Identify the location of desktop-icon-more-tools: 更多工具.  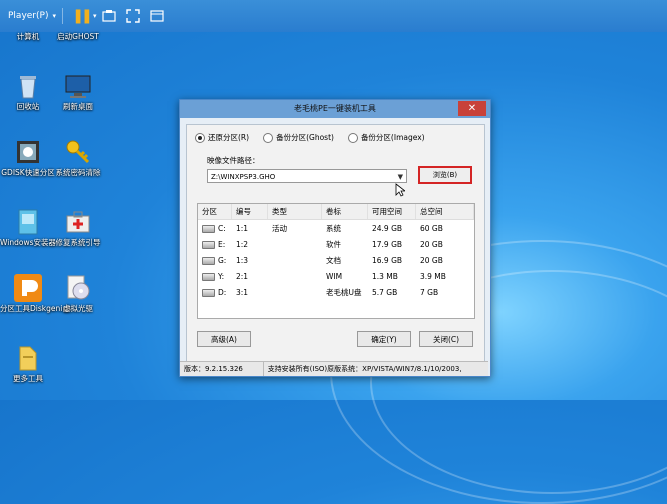
(28, 363).